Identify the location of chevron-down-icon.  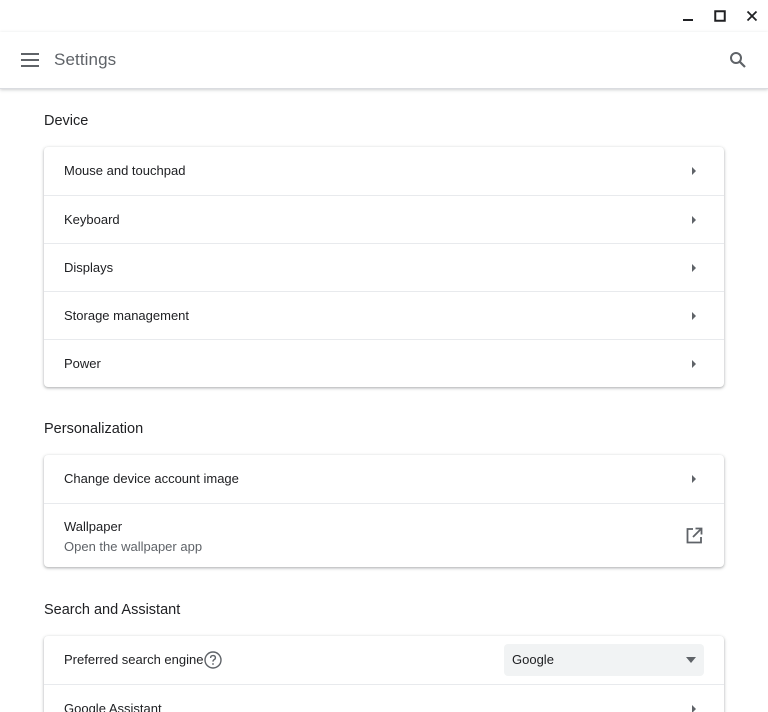
(691, 660).